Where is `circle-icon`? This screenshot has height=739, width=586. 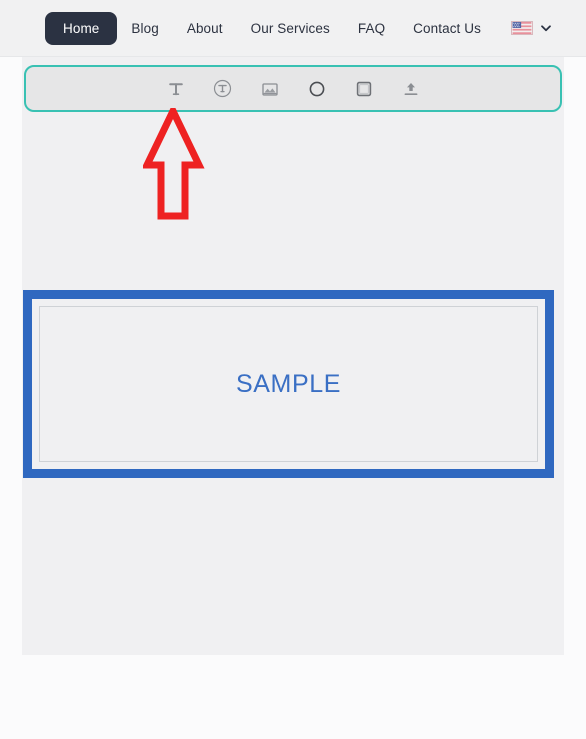
circle-icon is located at coordinates (317, 89).